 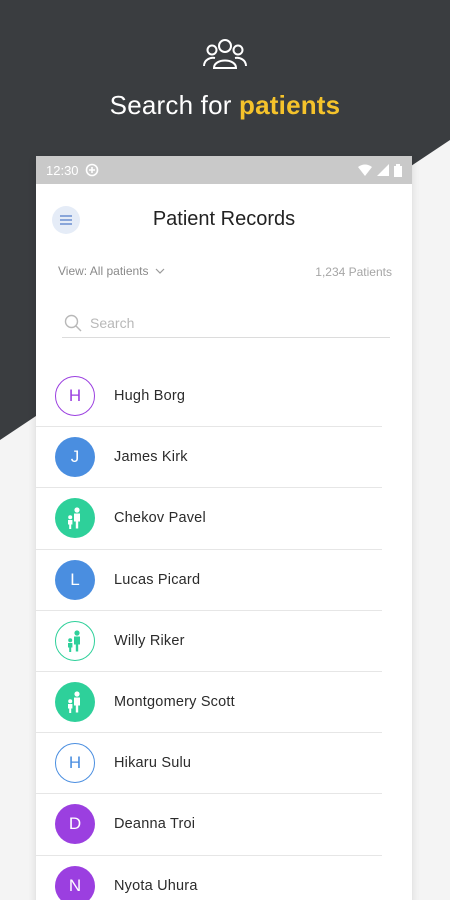 What do you see at coordinates (209, 878) in the screenshot?
I see `patient-row: N Nyota Uhura` at bounding box center [209, 878].